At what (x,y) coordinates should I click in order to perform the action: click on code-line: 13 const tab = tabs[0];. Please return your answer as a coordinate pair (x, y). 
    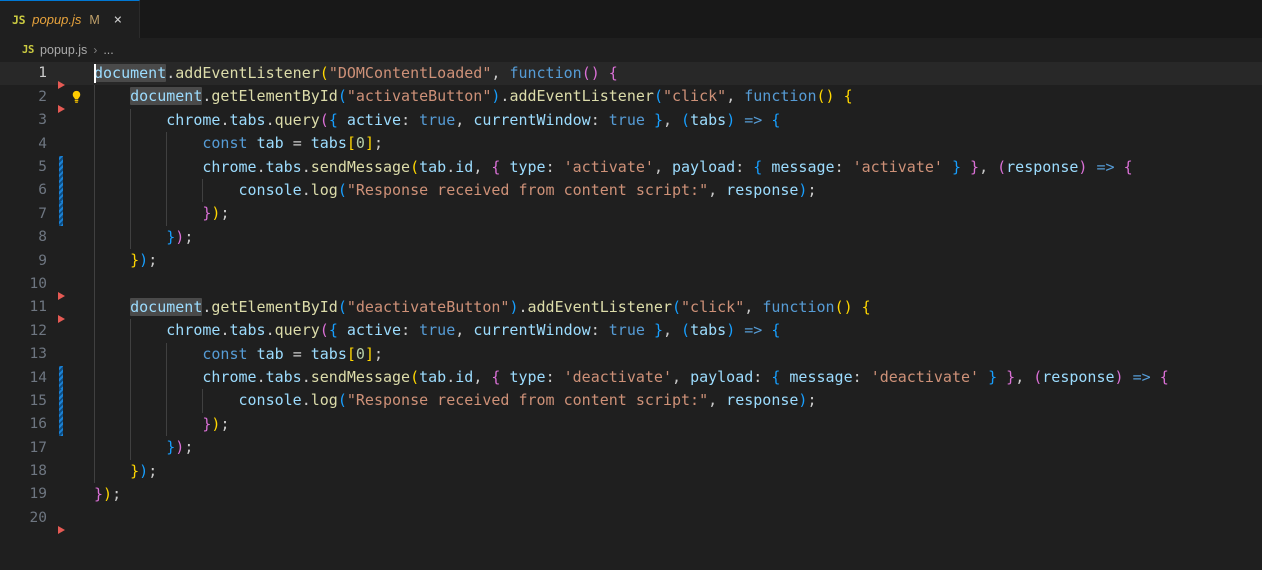
    Looking at the image, I should click on (631, 354).